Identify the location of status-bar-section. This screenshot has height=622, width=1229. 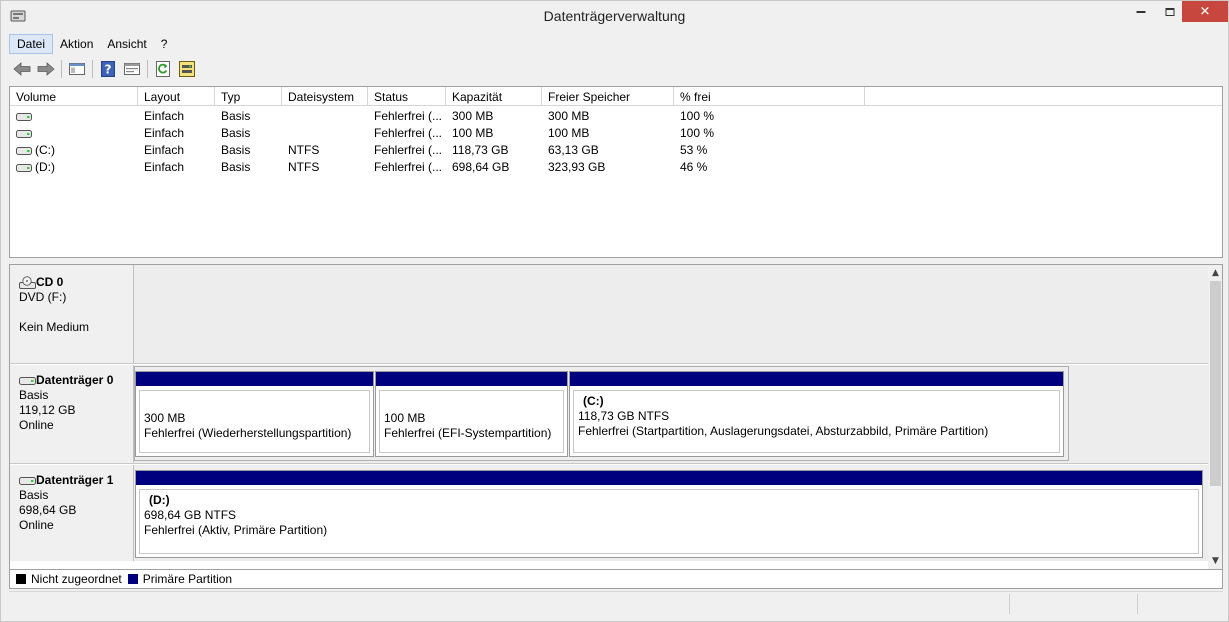
(1009, 604).